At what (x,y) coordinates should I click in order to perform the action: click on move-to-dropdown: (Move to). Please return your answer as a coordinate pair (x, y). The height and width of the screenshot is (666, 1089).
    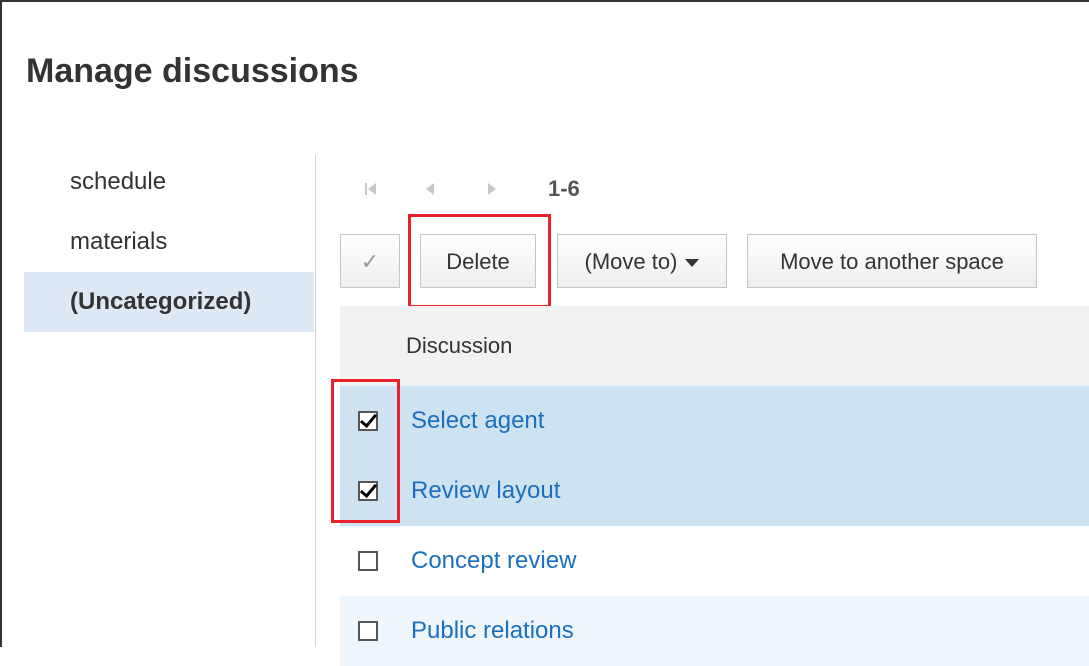
    Looking at the image, I should click on (642, 261).